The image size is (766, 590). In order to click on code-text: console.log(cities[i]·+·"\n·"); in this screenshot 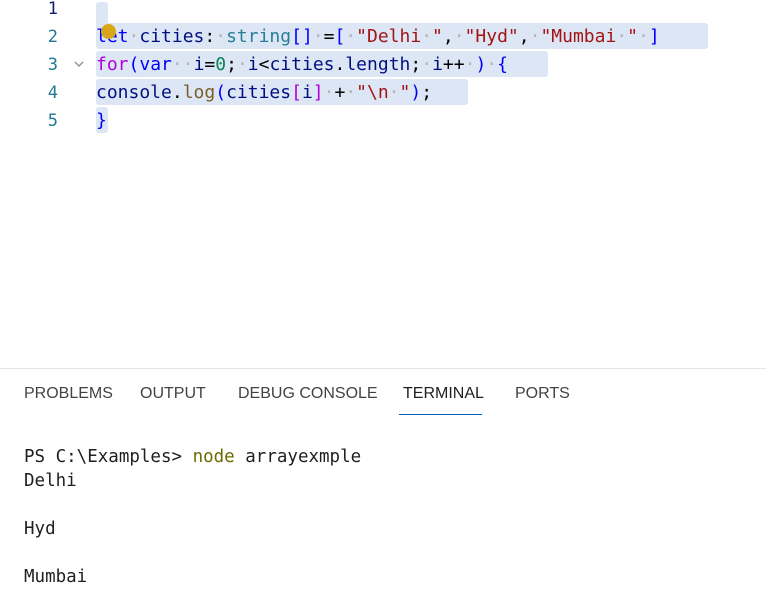, I will do `click(264, 93)`.